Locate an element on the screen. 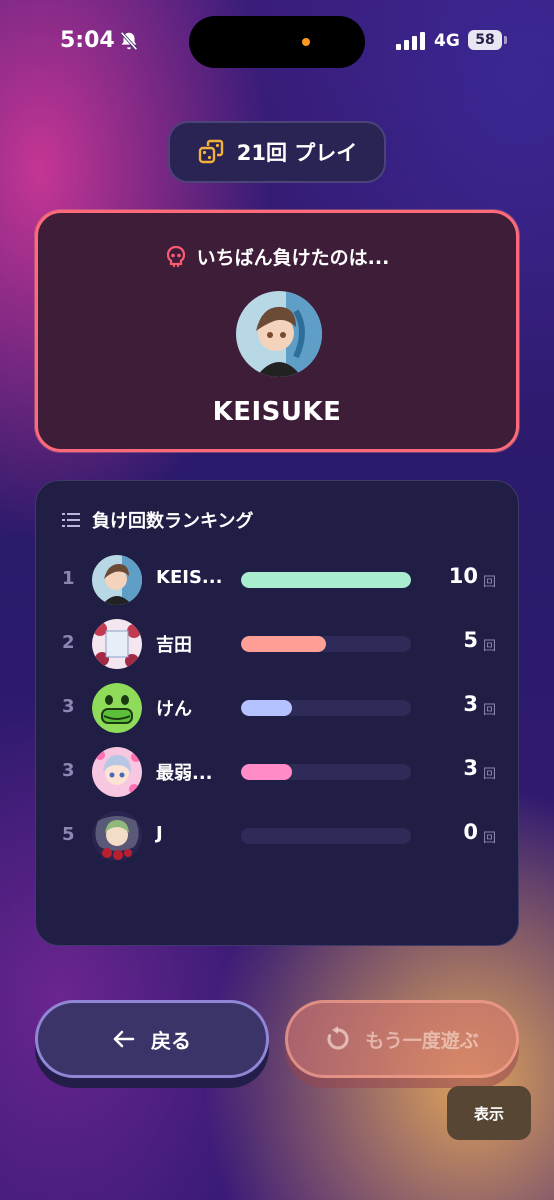  bell-slash-icon is located at coordinates (129, 41).